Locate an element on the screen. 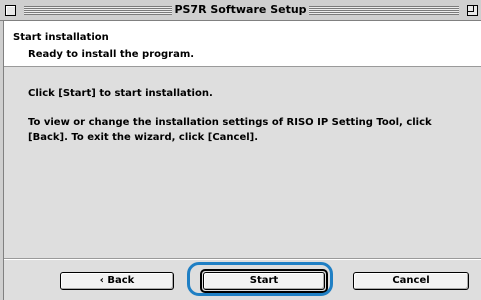 The width and height of the screenshot is (481, 300). title-bar-stripes-right is located at coordinates (384, 10).